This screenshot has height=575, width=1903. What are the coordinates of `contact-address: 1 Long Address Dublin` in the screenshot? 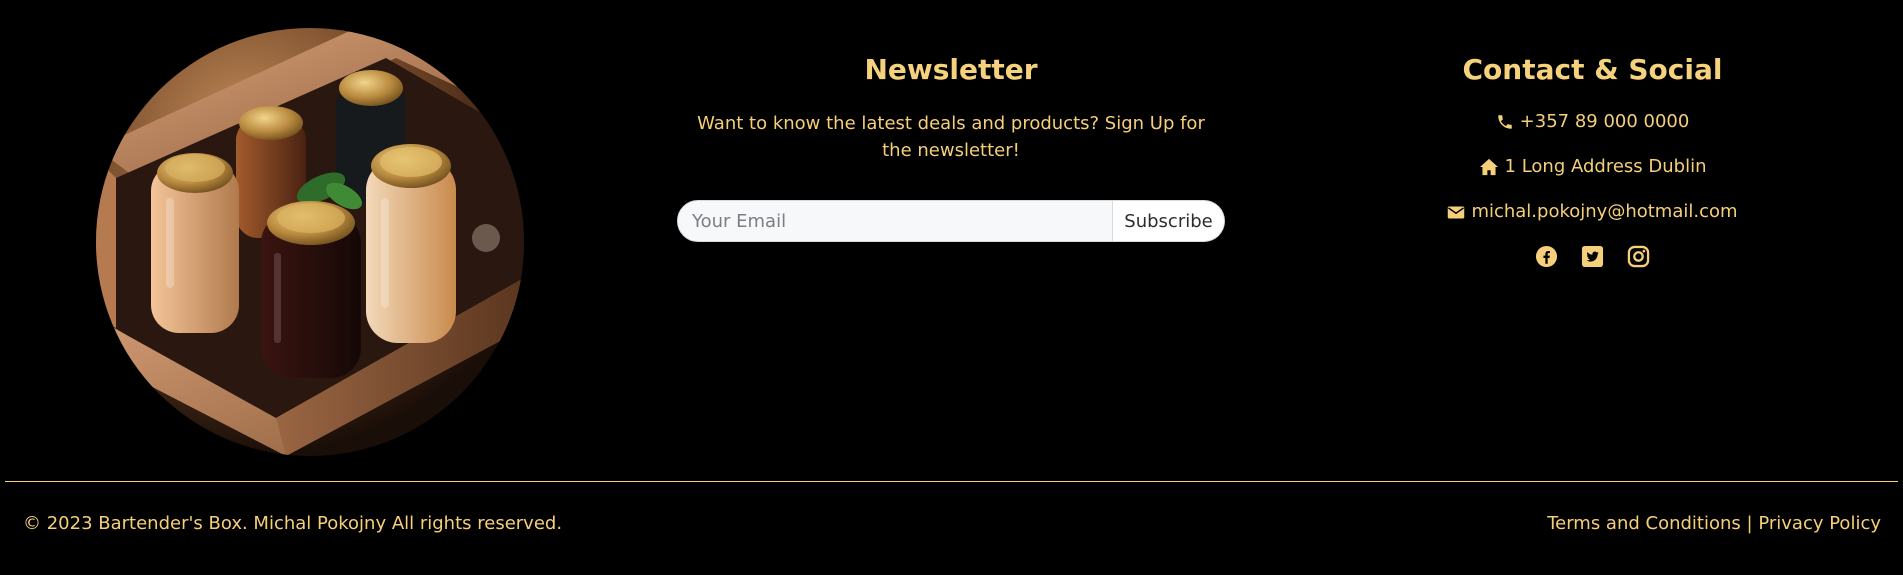 It's located at (1592, 167).